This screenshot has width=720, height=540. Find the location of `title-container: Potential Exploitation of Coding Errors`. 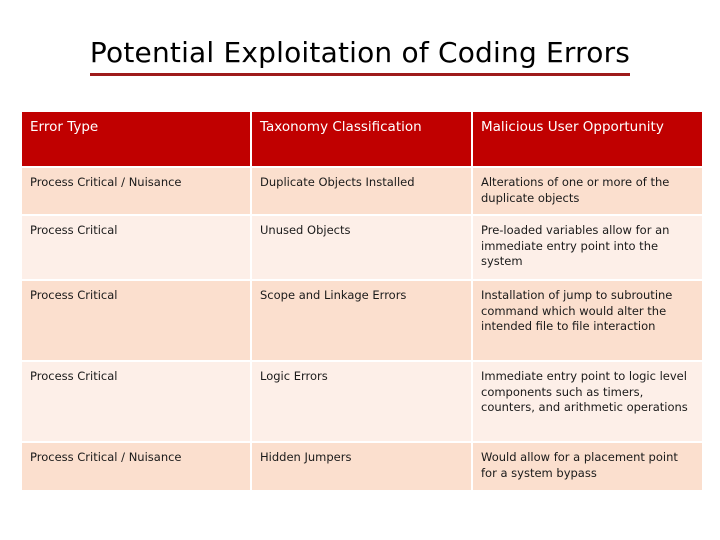

title-container: Potential Exploitation of Coding Errors is located at coordinates (360, 56).